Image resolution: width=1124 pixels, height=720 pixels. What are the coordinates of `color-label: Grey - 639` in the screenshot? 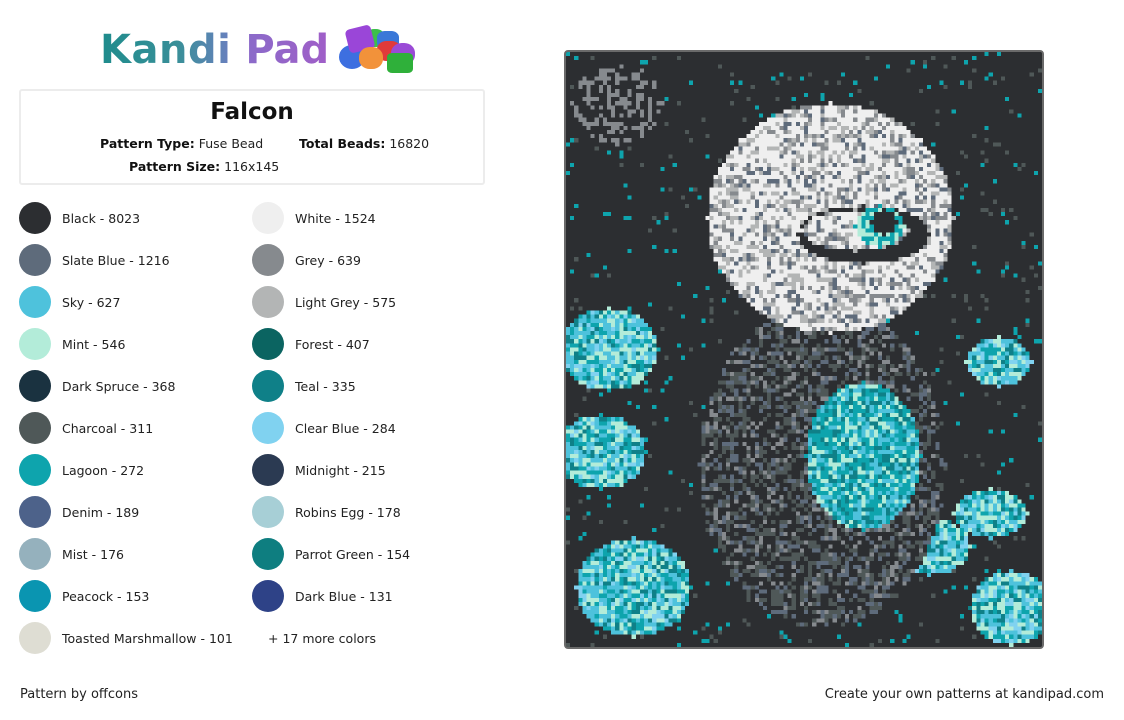 It's located at (328, 260).